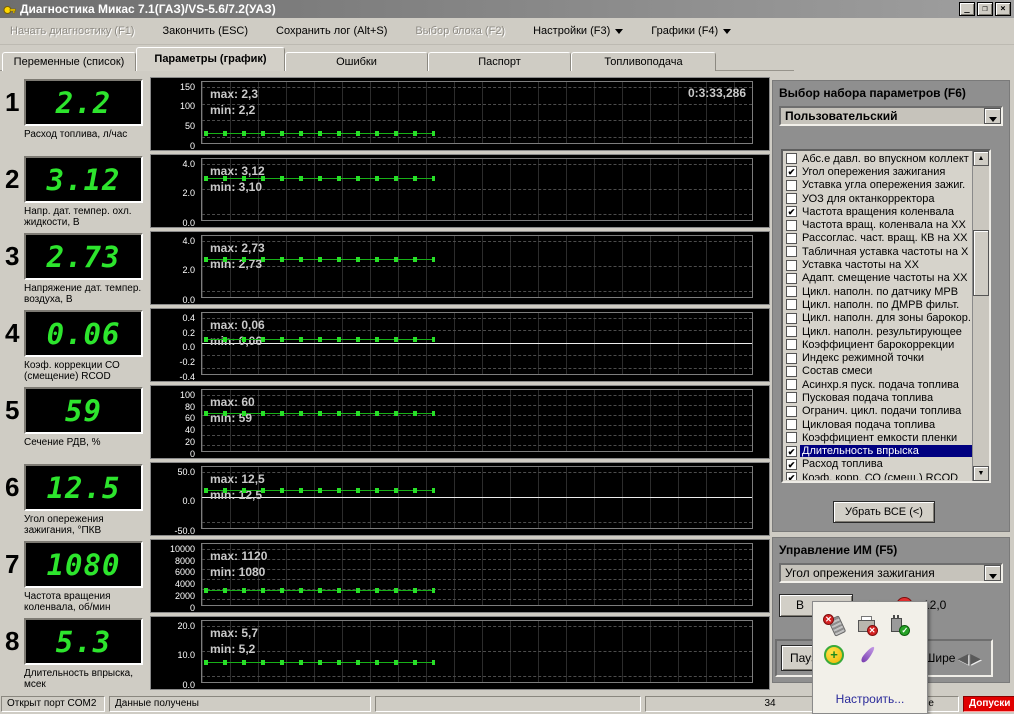 Image resolution: width=1014 pixels, height=714 pixels. Describe the element at coordinates (962, 658) in the screenshot. I see `narrower-arrow-icon: ◀` at that location.